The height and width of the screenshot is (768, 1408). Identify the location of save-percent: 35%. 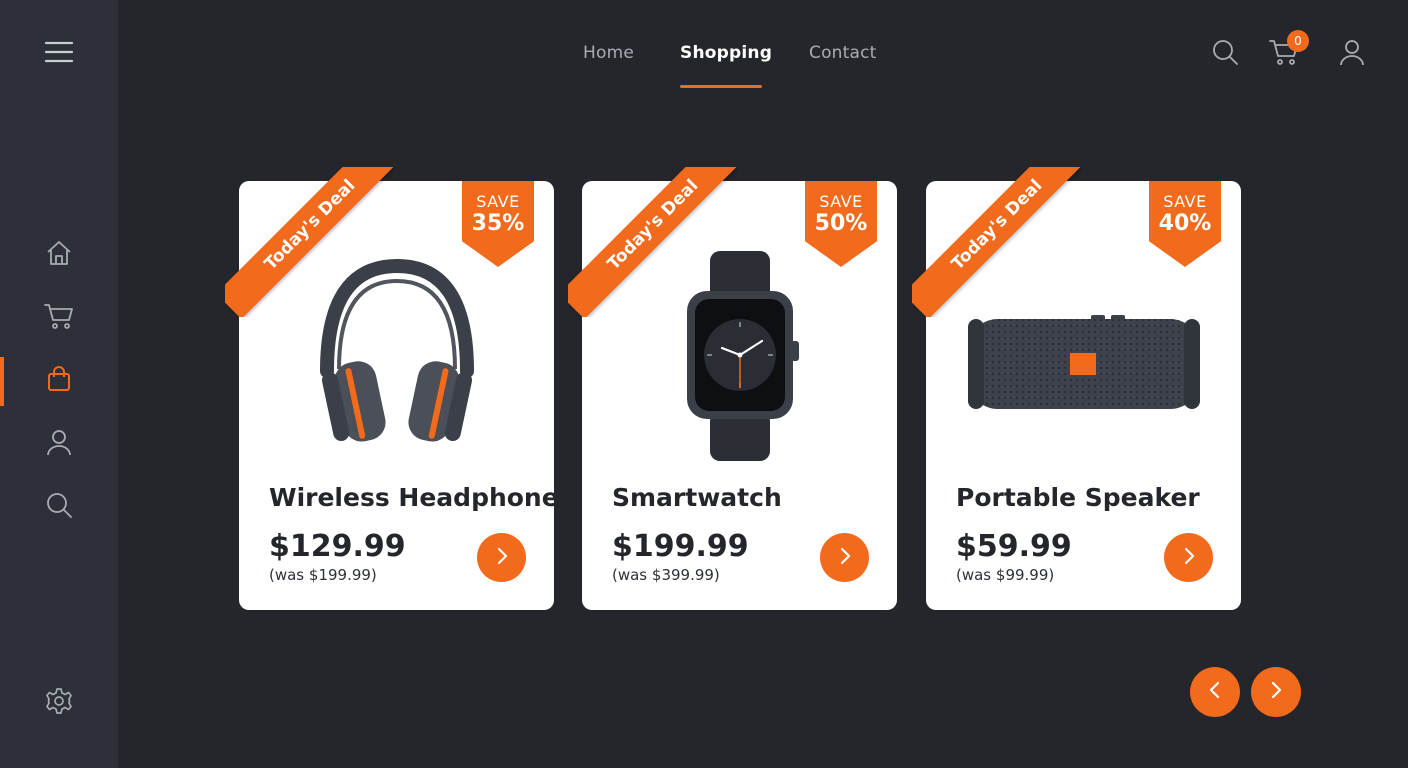
(498, 223).